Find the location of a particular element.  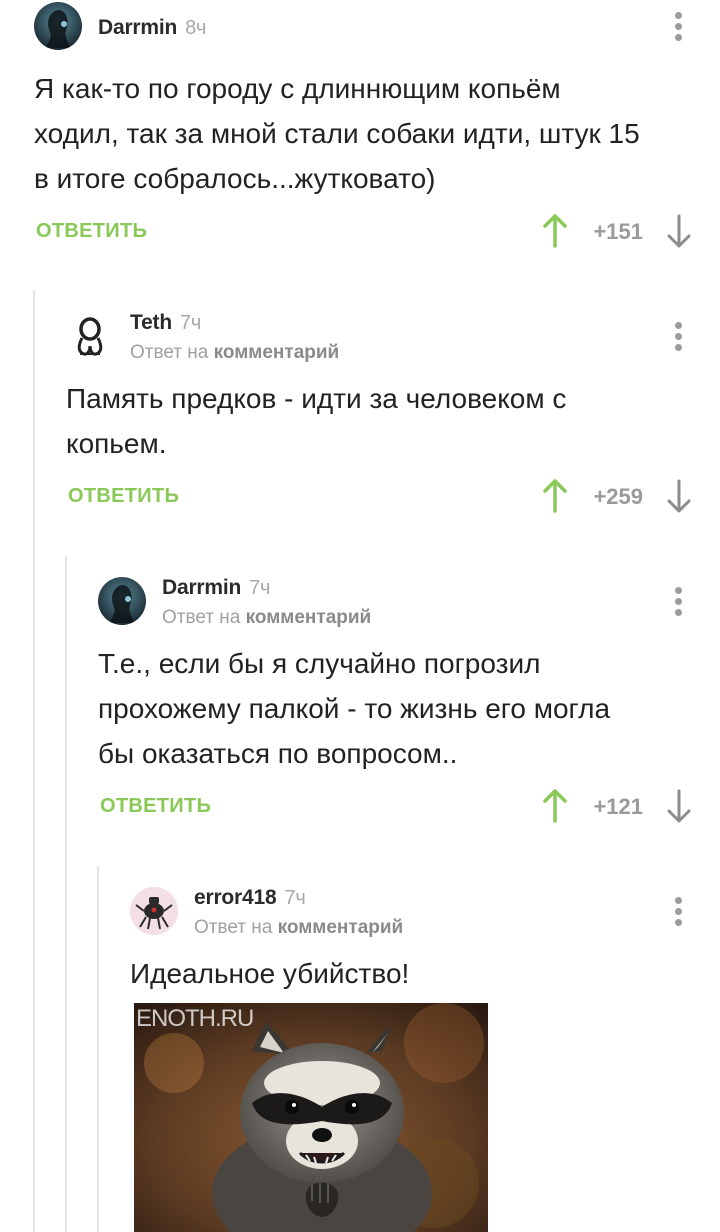

comment-text: Идеальное убийство! is located at coordinates (269, 973).